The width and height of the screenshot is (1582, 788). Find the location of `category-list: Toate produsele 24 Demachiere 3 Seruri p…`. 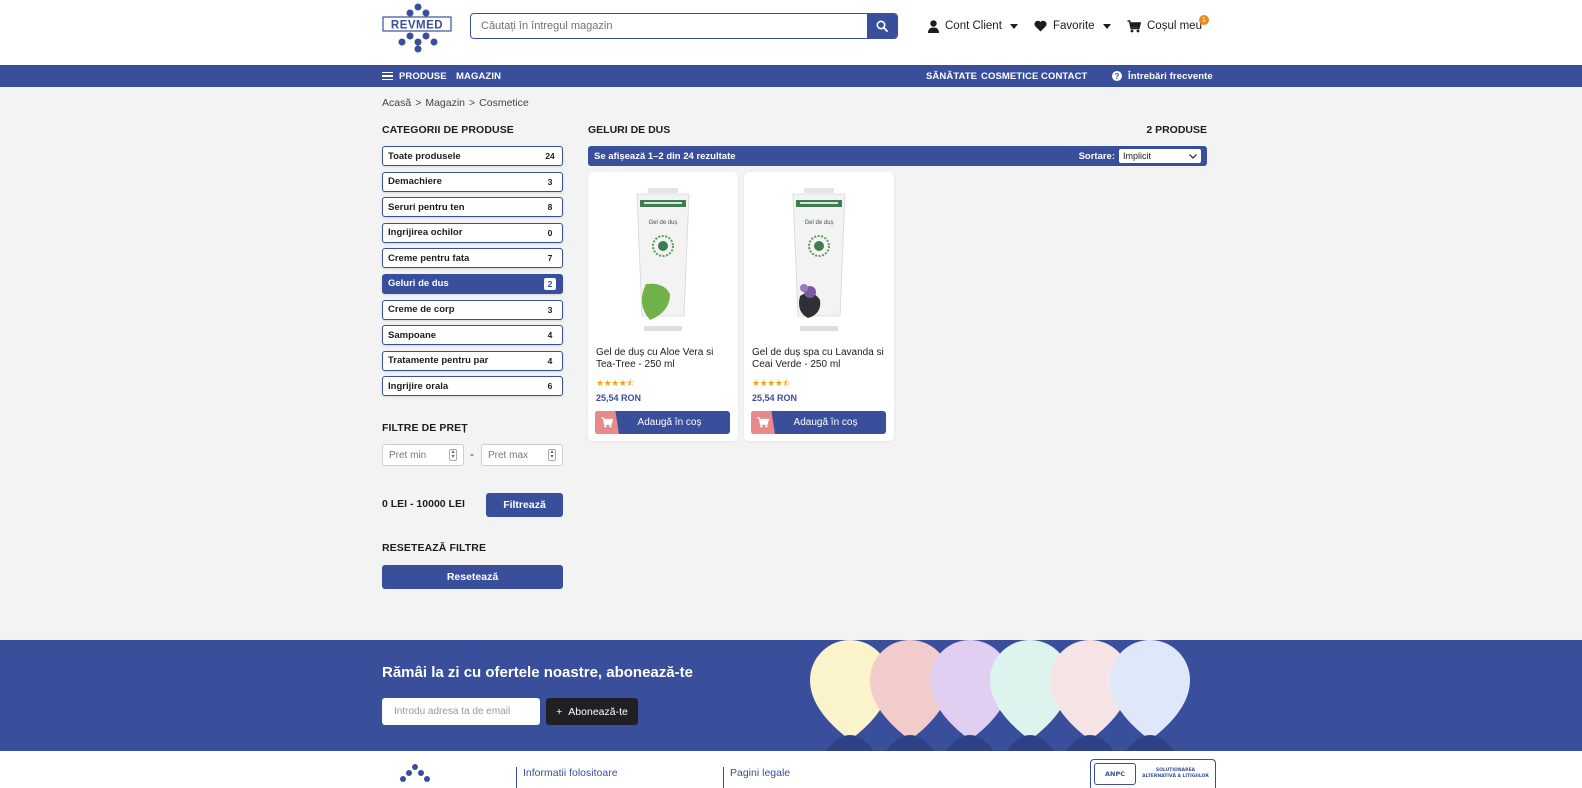

category-list: Toate produsele 24 Demachiere 3 Seruri p… is located at coordinates (472, 274).